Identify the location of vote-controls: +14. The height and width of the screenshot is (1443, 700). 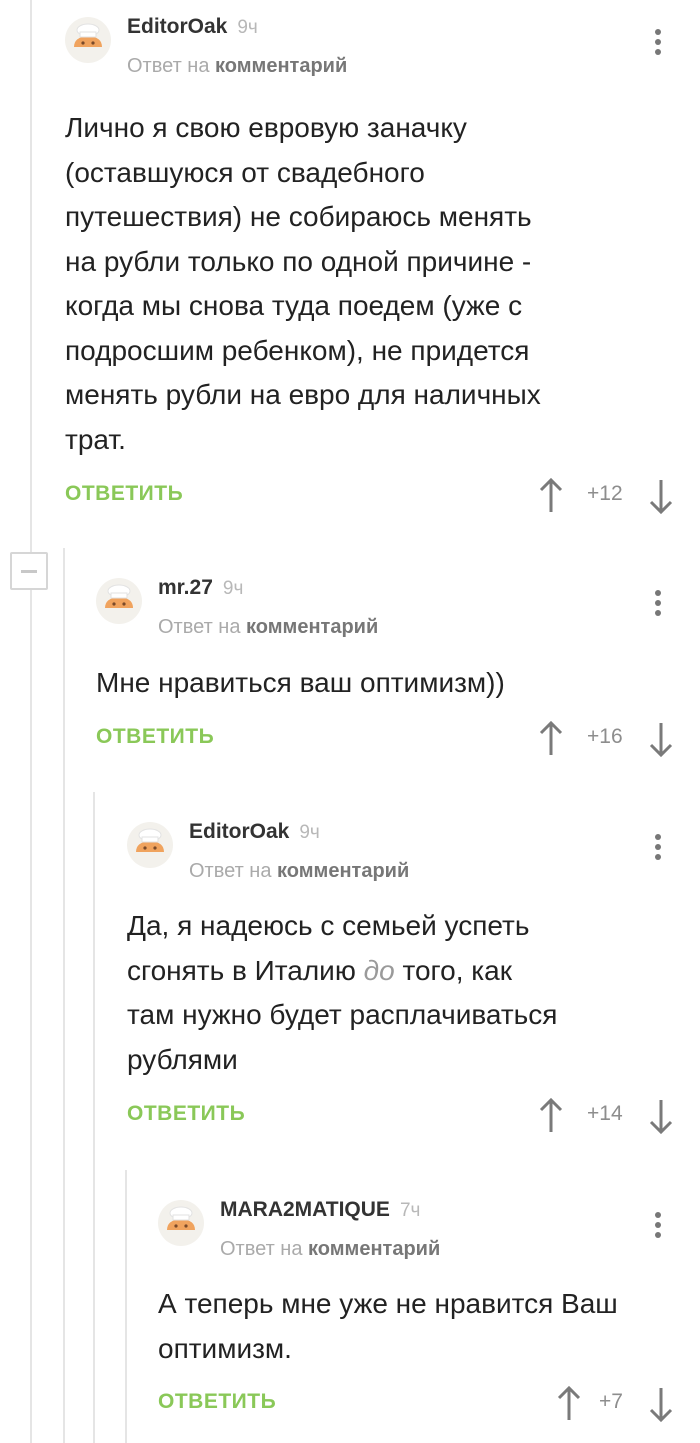
(607, 1116).